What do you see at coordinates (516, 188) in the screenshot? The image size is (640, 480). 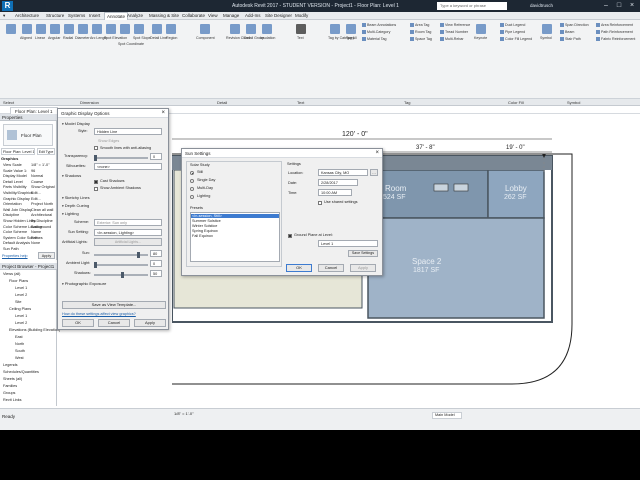 I see `lobby-name: Lobby` at bounding box center [516, 188].